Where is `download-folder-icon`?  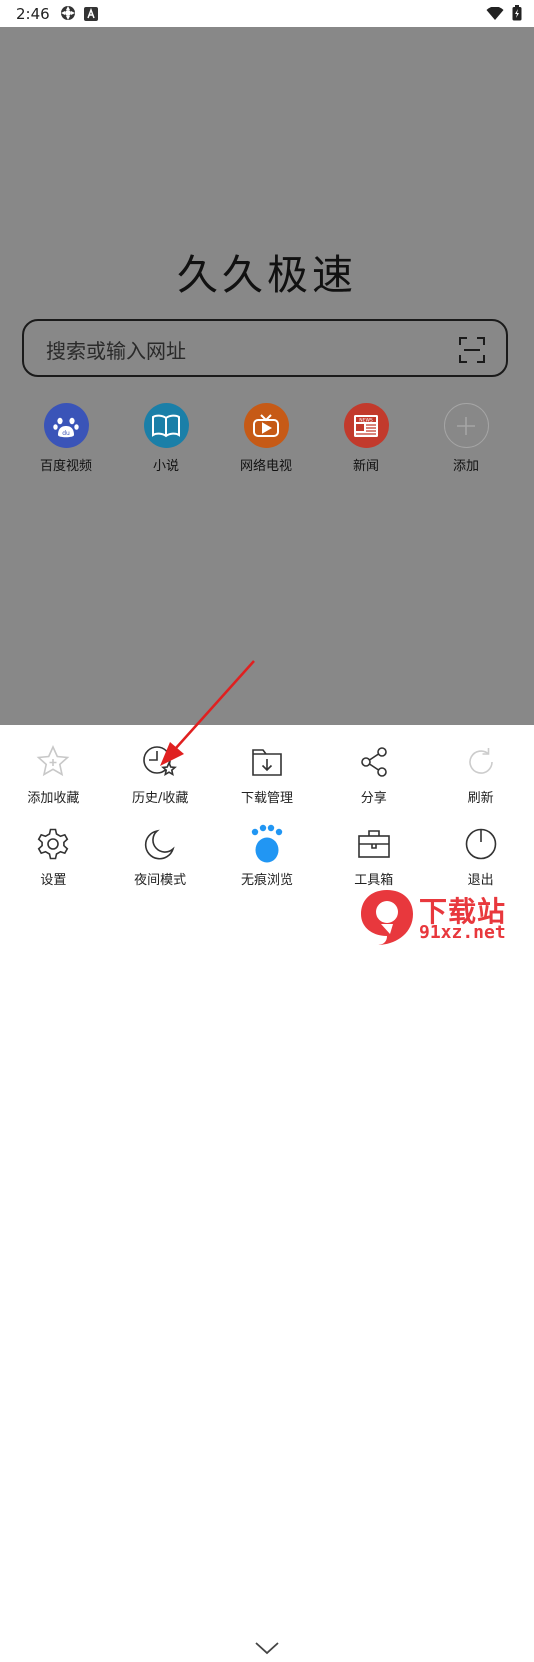
download-folder-icon is located at coordinates (267, 762).